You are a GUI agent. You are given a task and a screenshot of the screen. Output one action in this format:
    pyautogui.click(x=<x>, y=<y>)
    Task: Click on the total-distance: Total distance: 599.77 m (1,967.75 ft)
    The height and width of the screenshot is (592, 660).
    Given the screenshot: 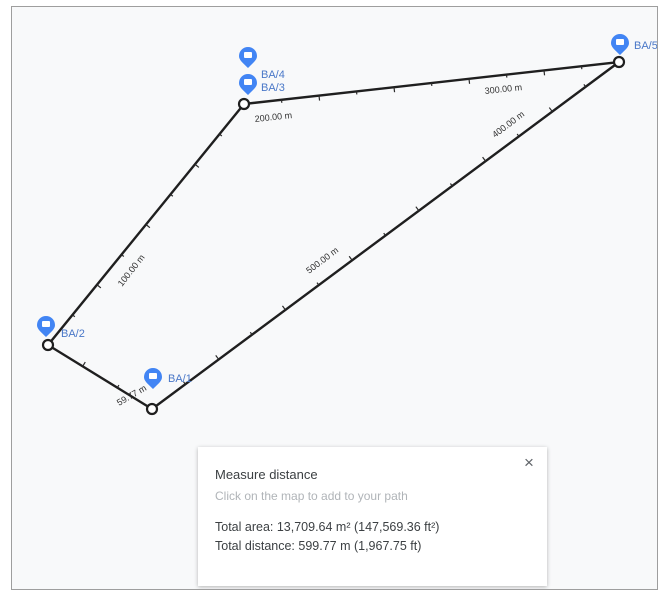 What is the action you would take?
    pyautogui.click(x=318, y=546)
    